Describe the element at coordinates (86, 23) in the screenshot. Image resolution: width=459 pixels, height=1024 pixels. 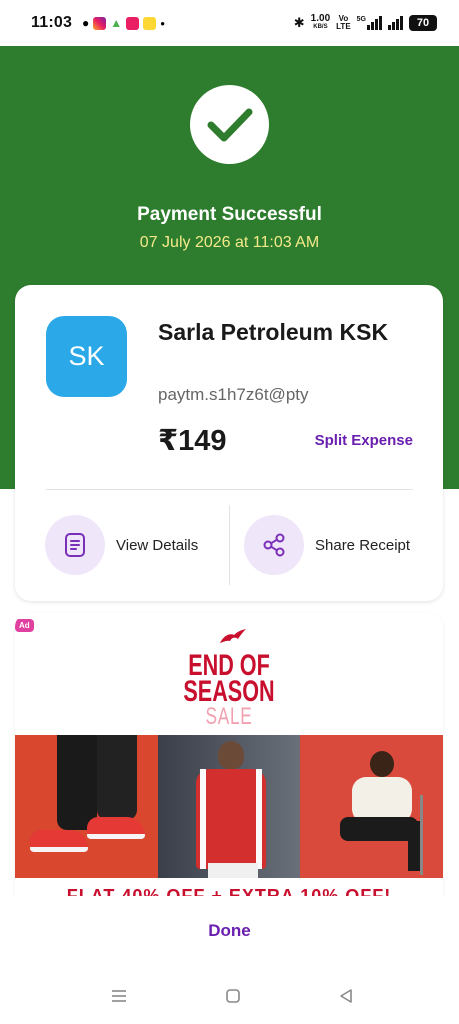
I see `chat-bubble-icon: ●` at that location.